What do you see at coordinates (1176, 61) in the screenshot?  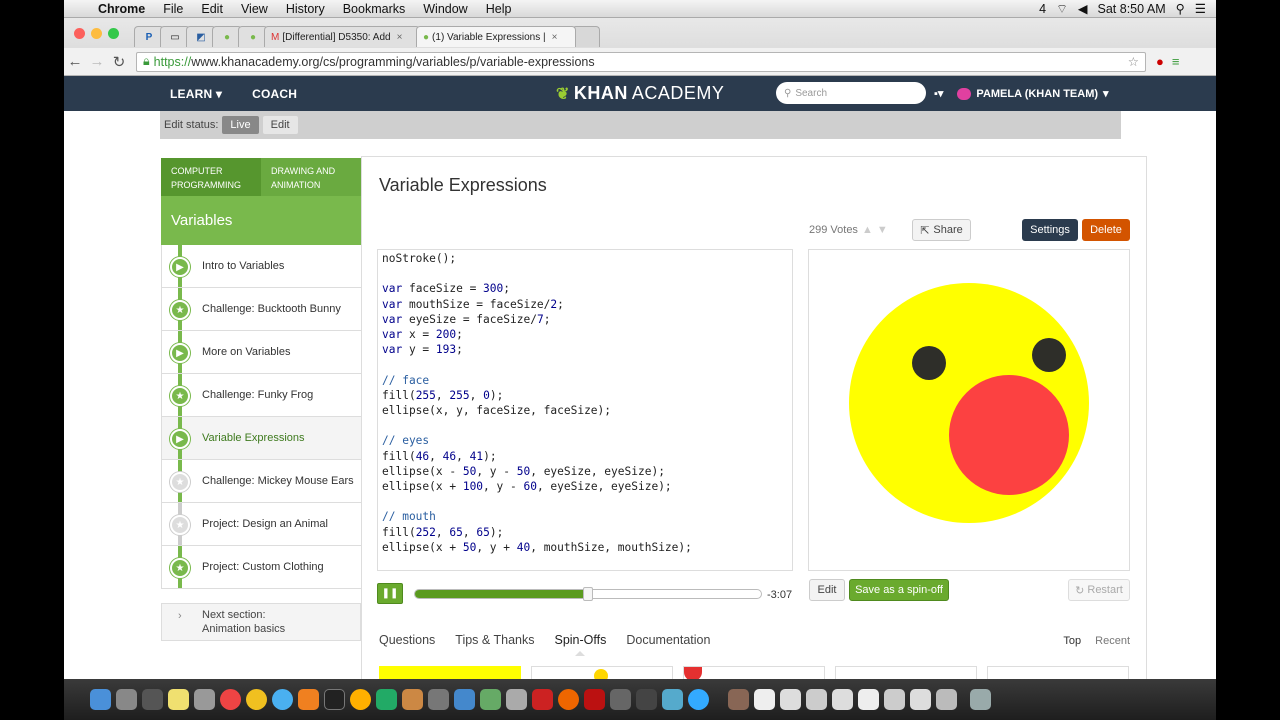 I see `menu-icon: ≡` at bounding box center [1176, 61].